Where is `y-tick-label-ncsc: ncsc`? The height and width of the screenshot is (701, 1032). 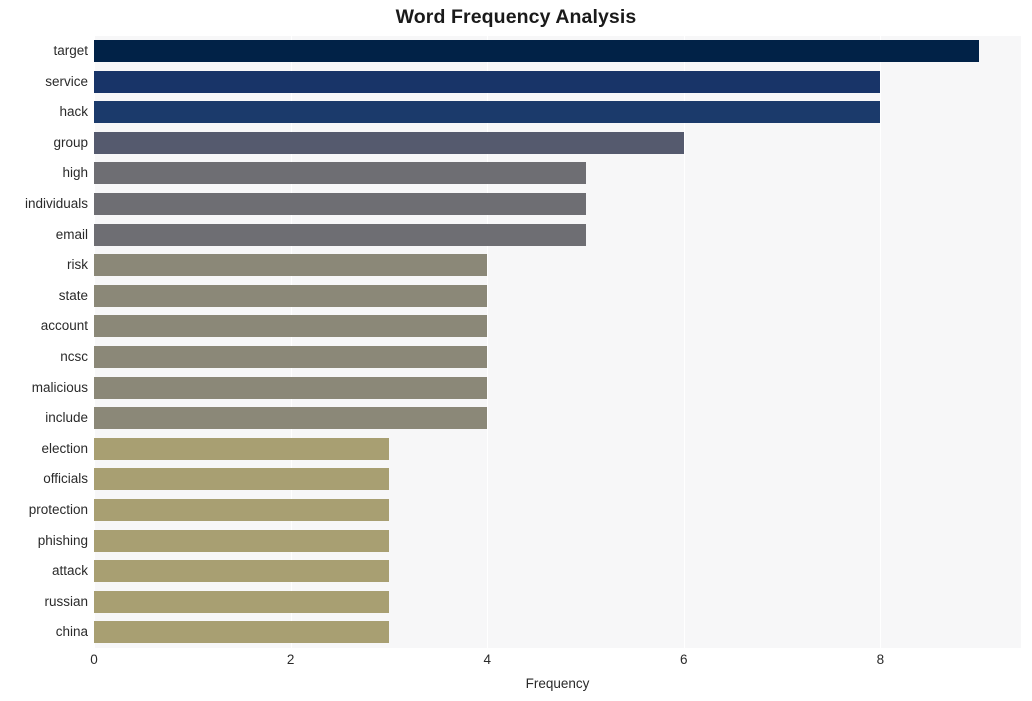
y-tick-label-ncsc: ncsc is located at coordinates (74, 356).